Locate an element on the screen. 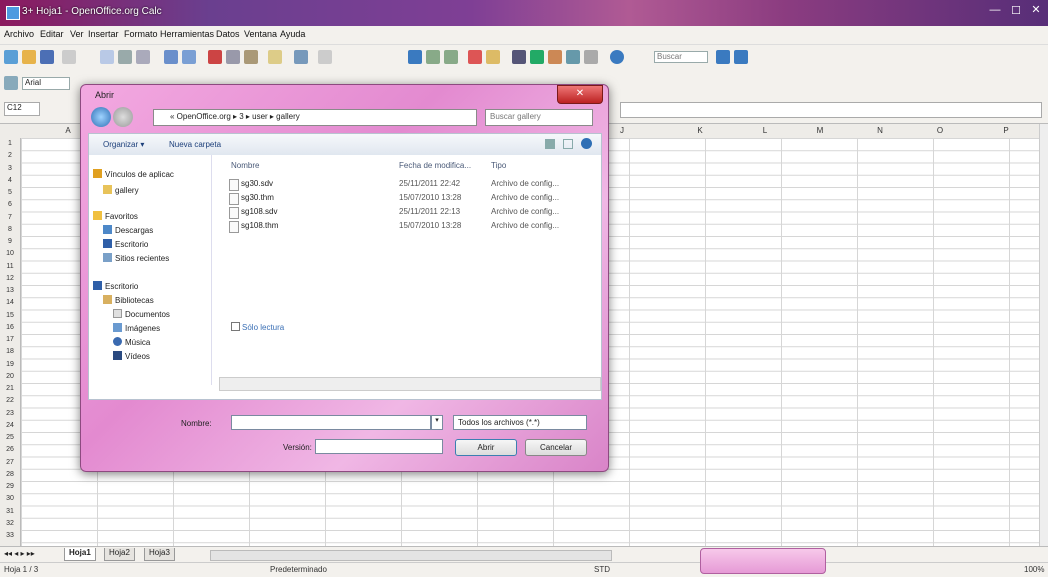 Image resolution: width=1048 pixels, height=577 pixels. column-header-j: J is located at coordinates (622, 130).